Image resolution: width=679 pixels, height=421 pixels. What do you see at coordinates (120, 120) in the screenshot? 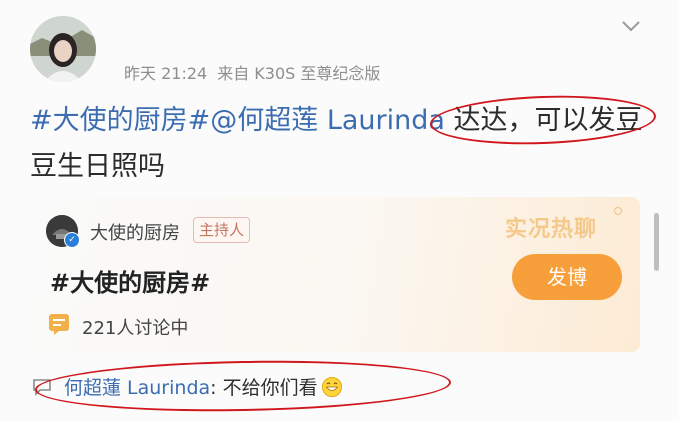
I see `topic-link: #大使的厨房#` at bounding box center [120, 120].